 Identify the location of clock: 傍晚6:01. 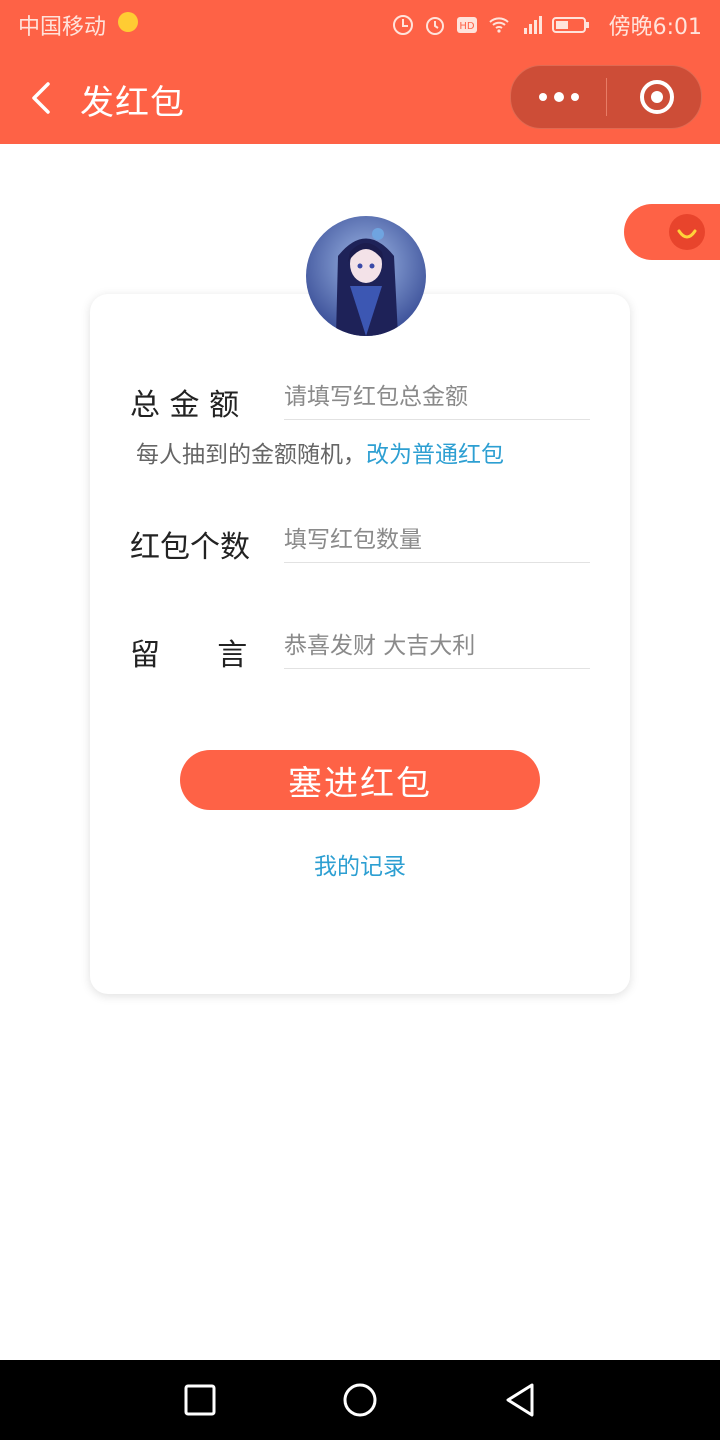
(655, 27).